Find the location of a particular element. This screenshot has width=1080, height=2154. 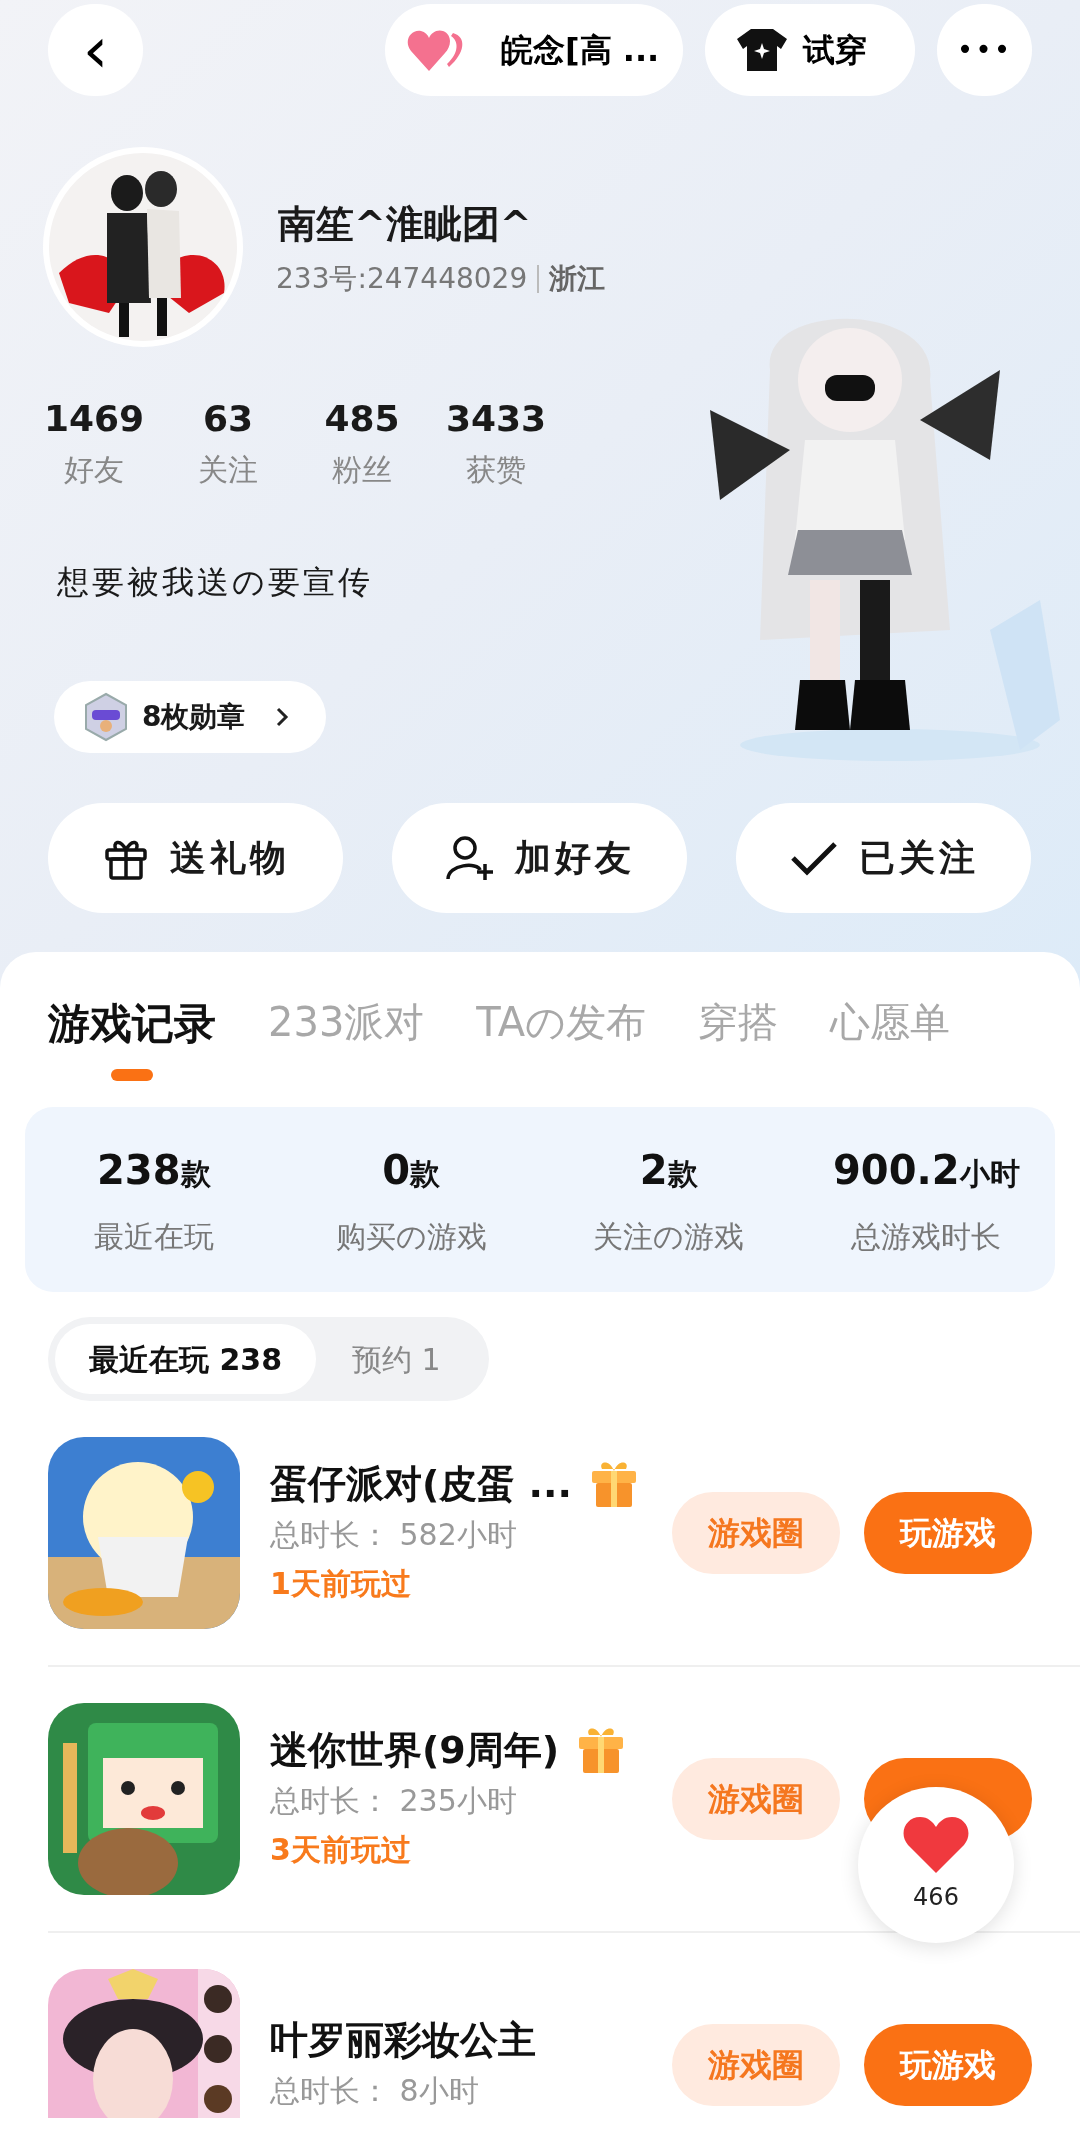

heart-icon is located at coordinates (936, 1845).